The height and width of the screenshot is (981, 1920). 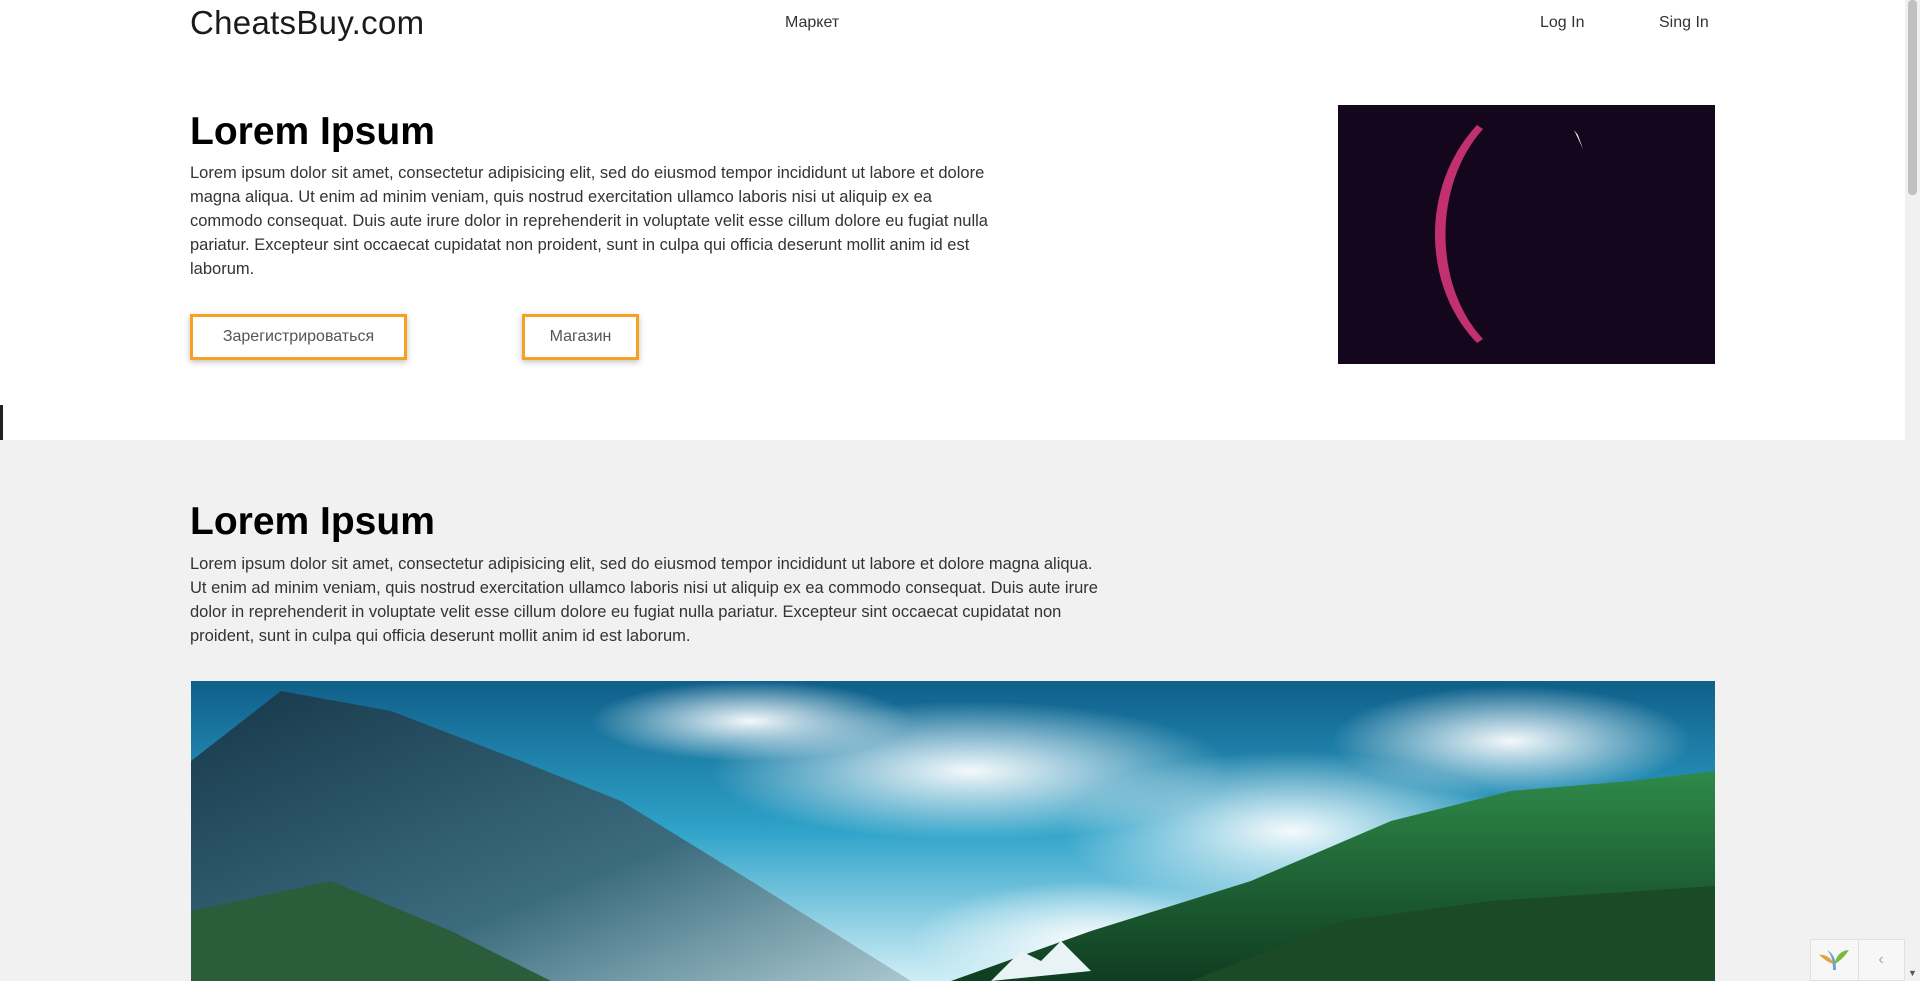 What do you see at coordinates (1509, 234) in the screenshot?
I see `hero-animation-graphic` at bounding box center [1509, 234].